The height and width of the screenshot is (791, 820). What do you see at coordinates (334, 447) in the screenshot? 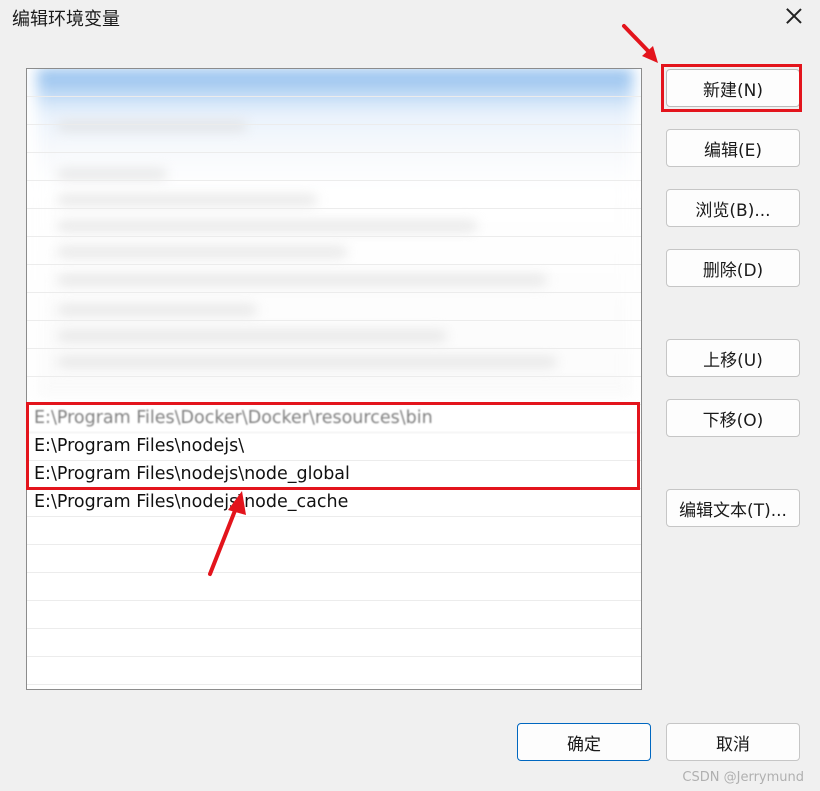
I see `list-item: E:\Program Files\nodejs\` at bounding box center [334, 447].